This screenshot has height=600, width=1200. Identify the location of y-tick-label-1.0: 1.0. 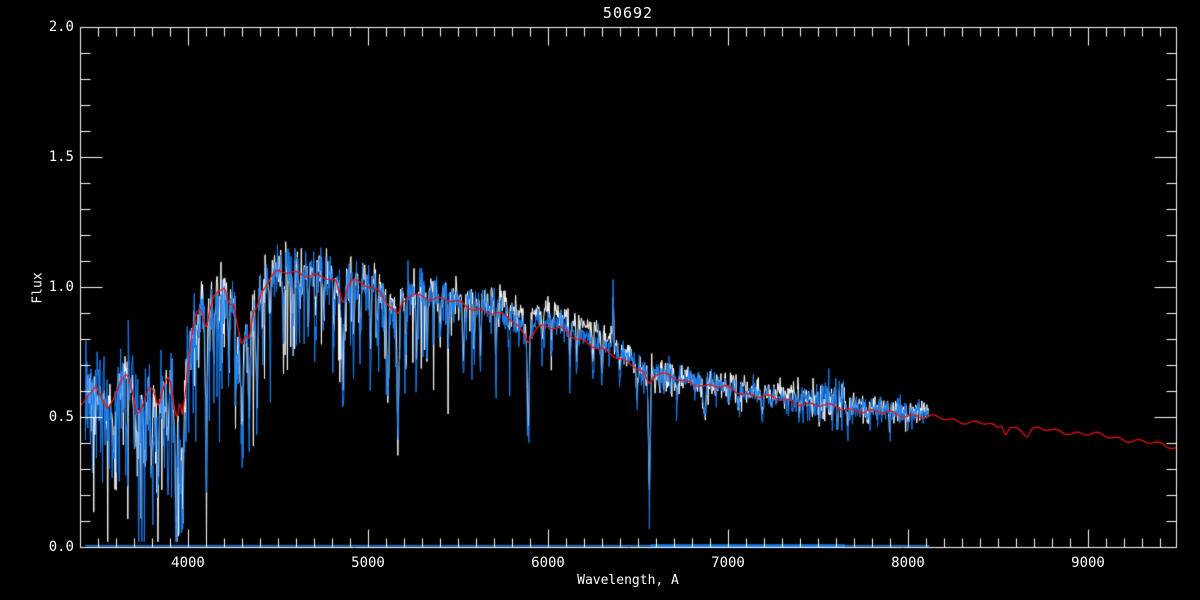
(61, 287).